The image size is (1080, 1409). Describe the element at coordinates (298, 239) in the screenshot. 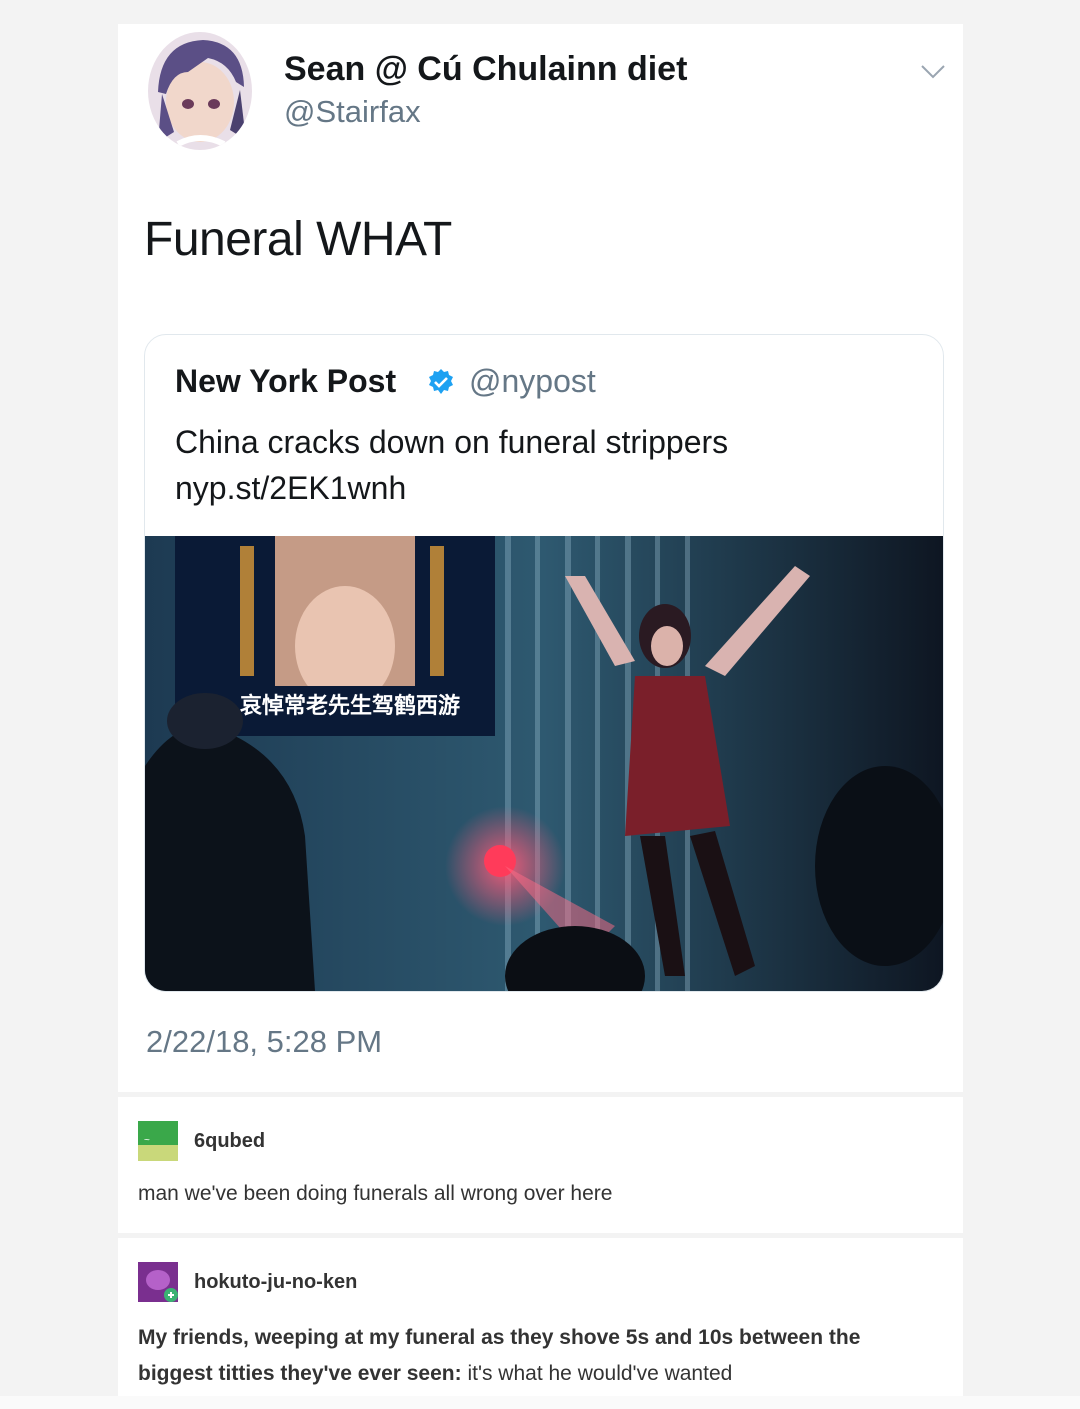

I see `tweet-text: Funeral WHAT` at that location.